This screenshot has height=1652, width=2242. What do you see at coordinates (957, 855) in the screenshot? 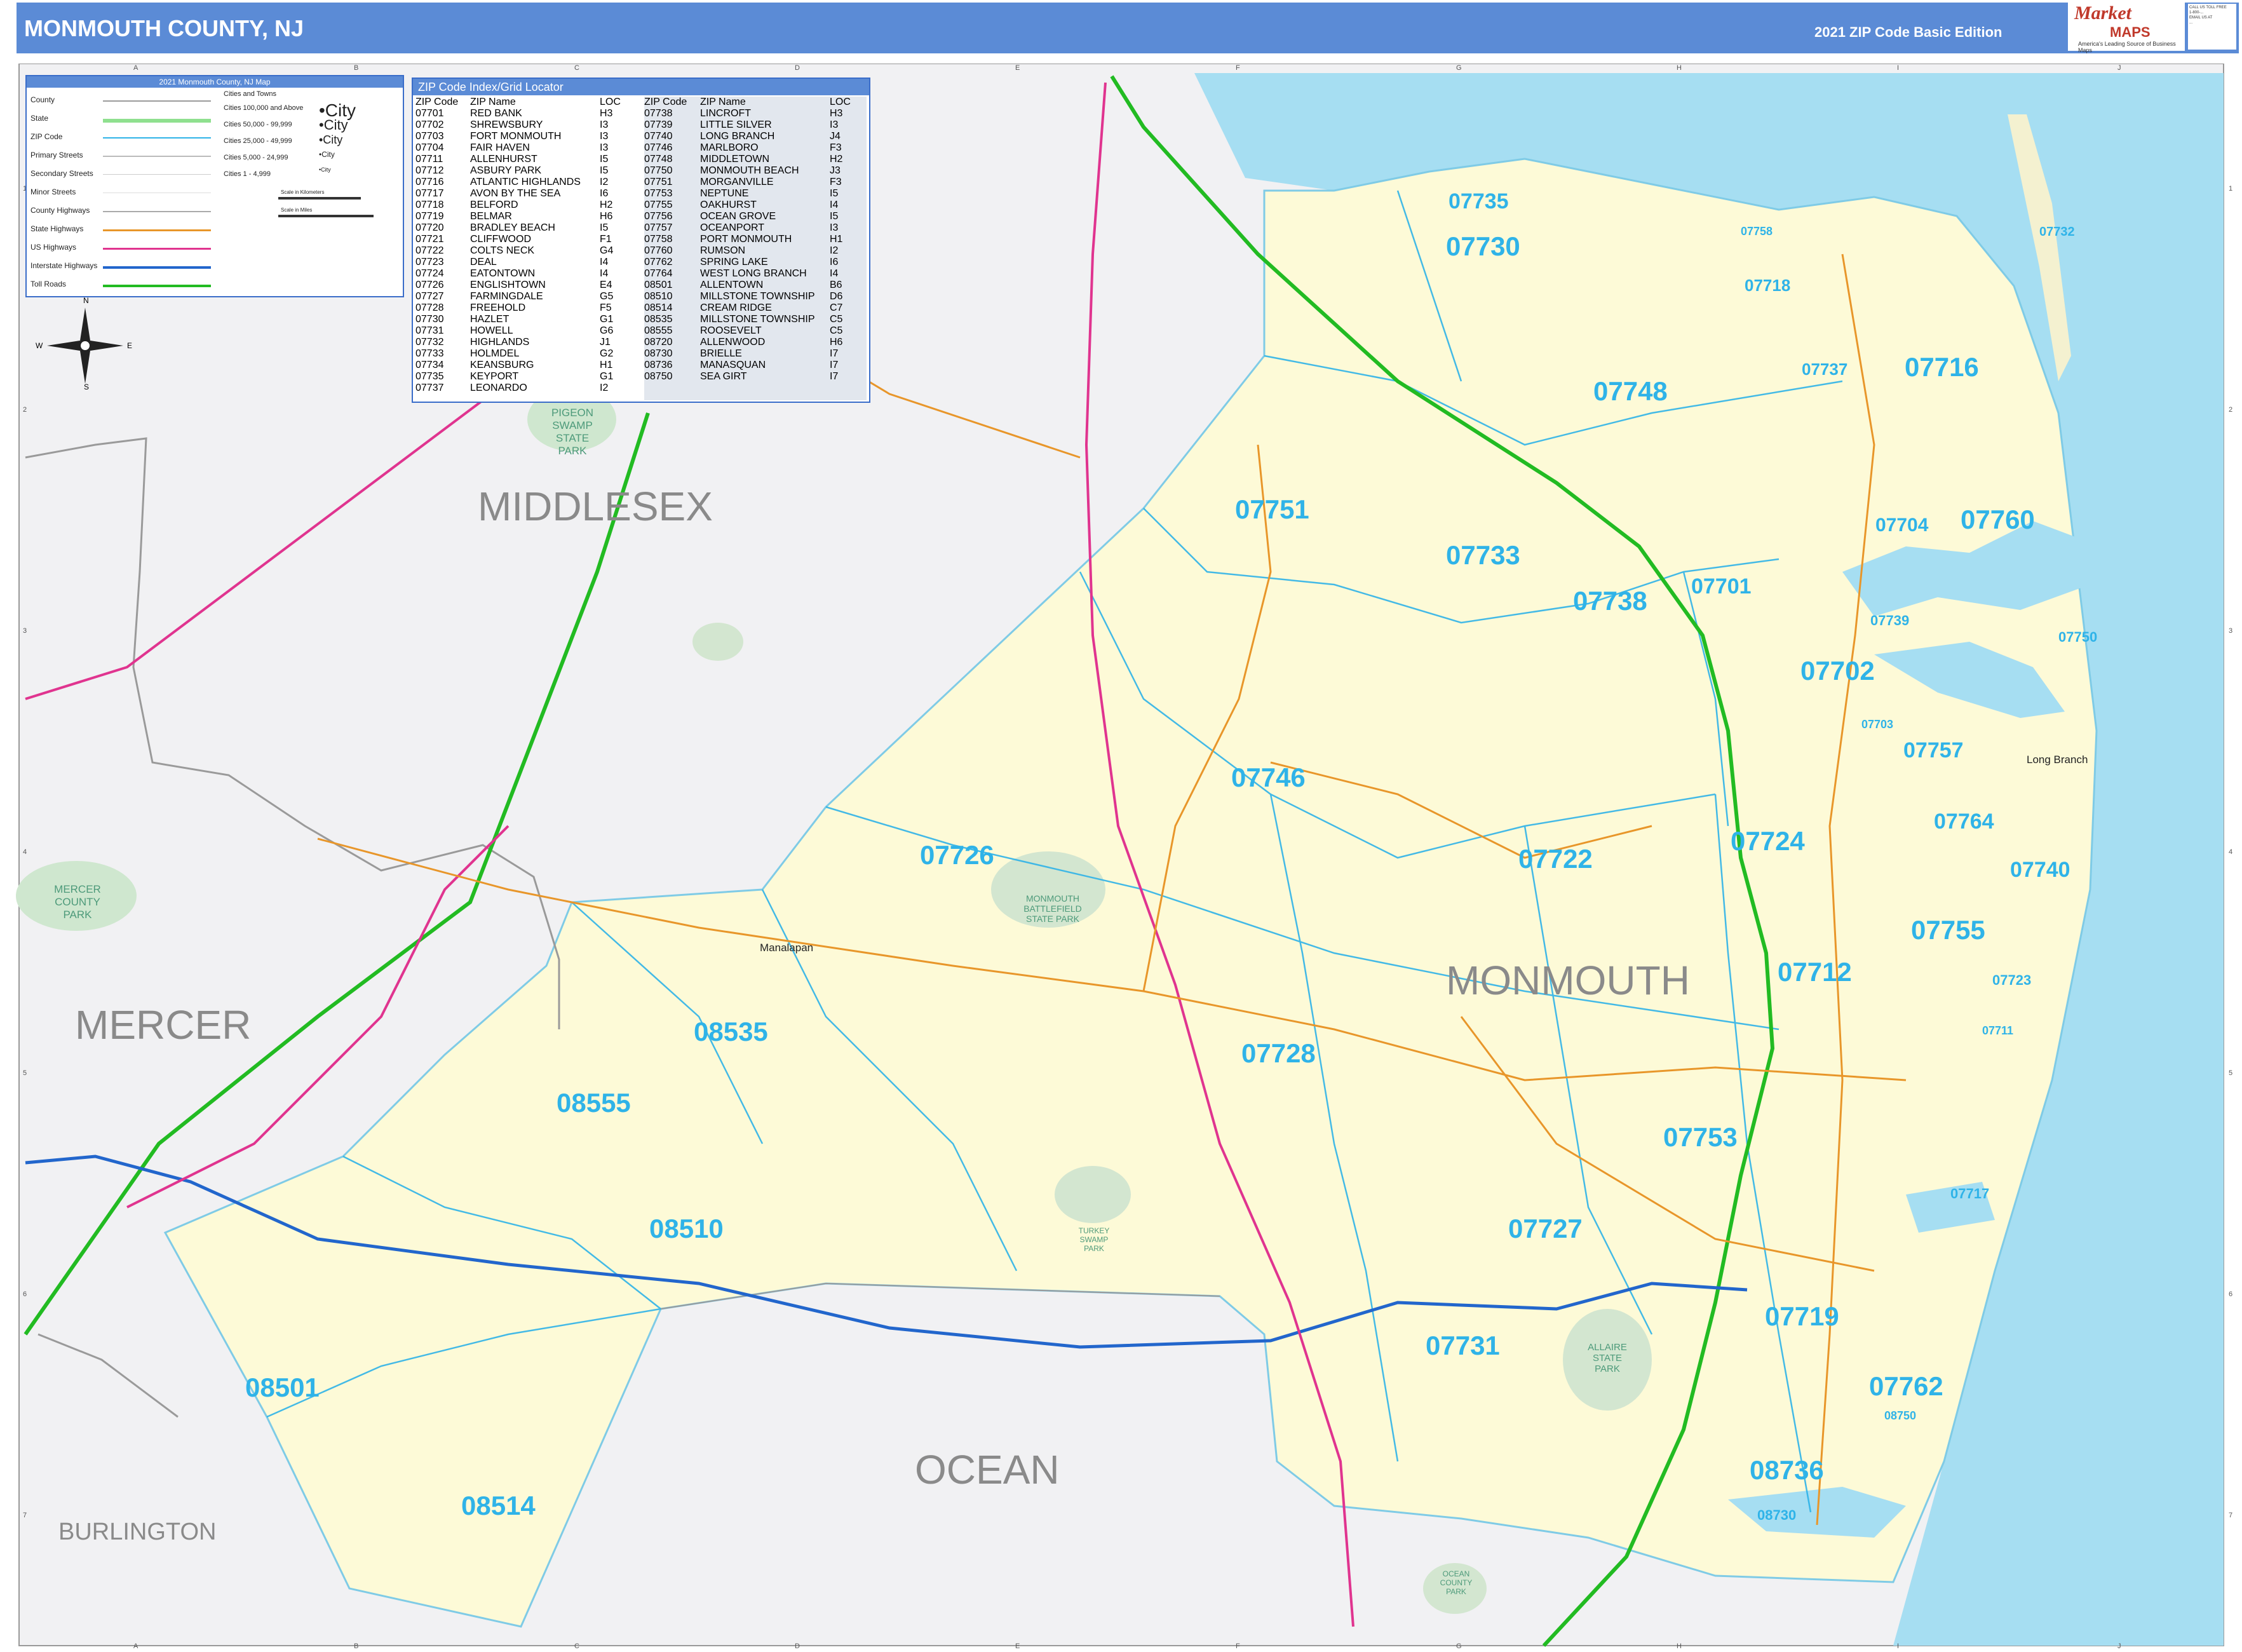
I see `zip-label: 07726` at bounding box center [957, 855].